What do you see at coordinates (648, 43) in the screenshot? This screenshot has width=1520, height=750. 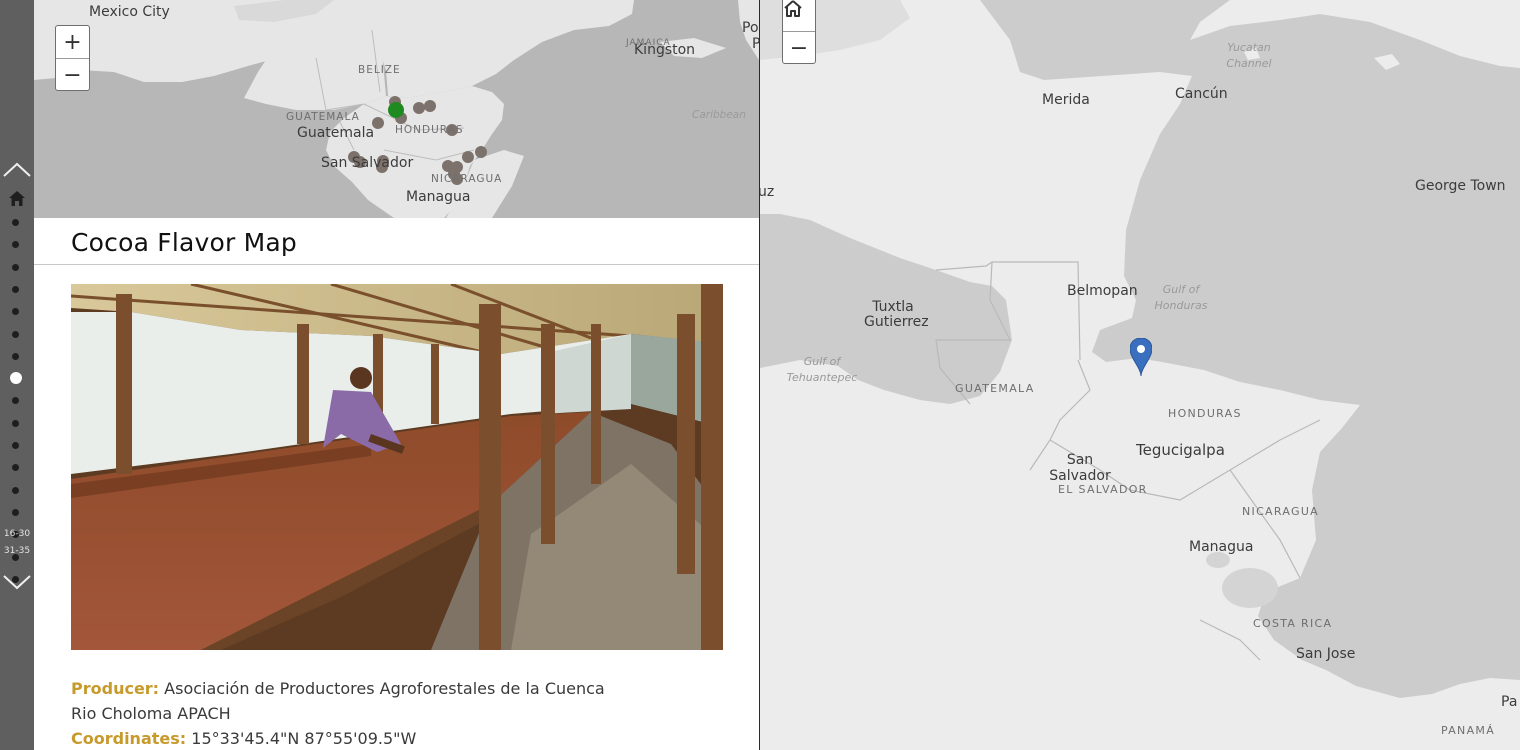 I see `mini-label-country: JAMAICA` at bounding box center [648, 43].